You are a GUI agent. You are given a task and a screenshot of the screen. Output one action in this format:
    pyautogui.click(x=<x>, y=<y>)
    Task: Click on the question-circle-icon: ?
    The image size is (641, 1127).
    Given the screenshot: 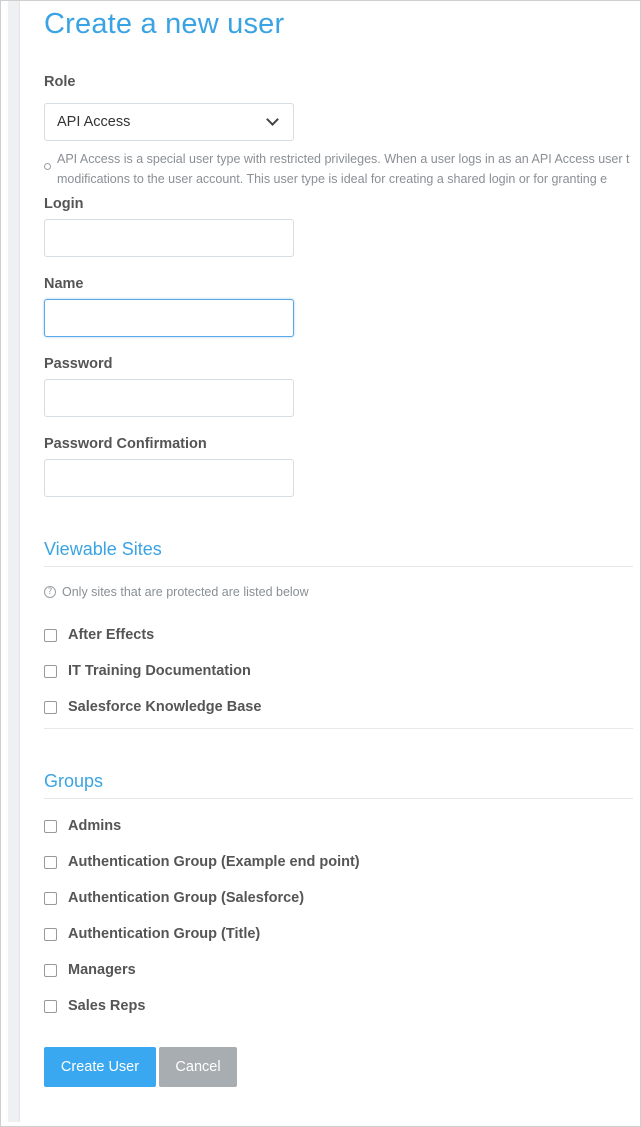 What is the action you would take?
    pyautogui.click(x=50, y=592)
    